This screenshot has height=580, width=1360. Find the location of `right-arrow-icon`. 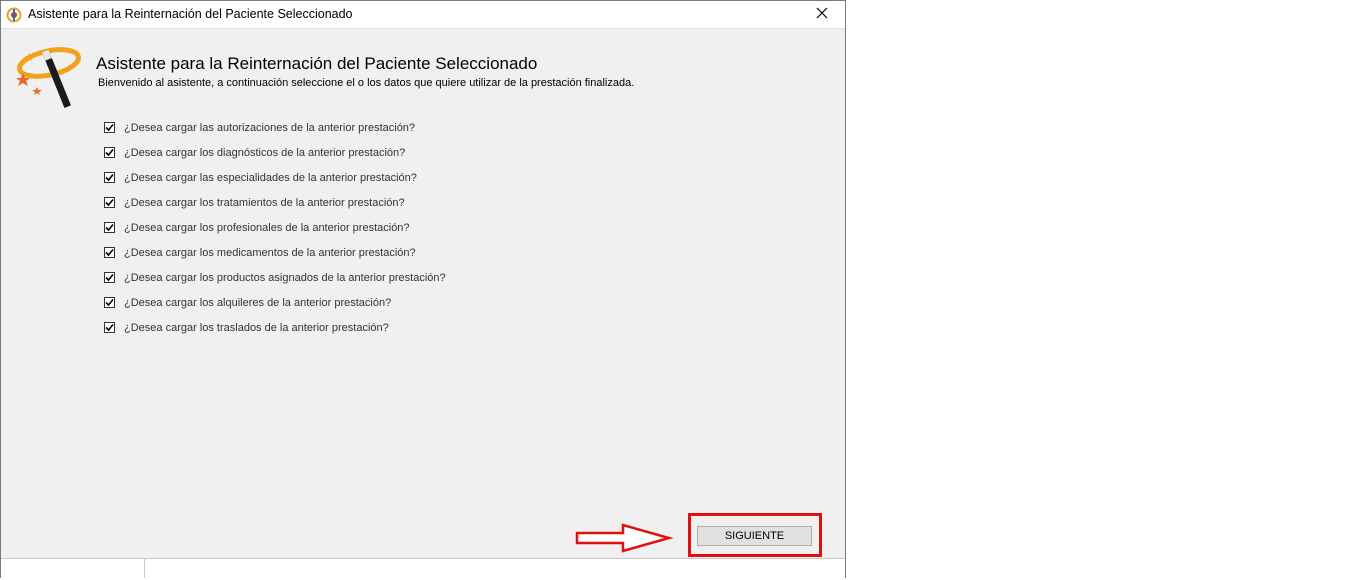

right-arrow-icon is located at coordinates (625, 538).